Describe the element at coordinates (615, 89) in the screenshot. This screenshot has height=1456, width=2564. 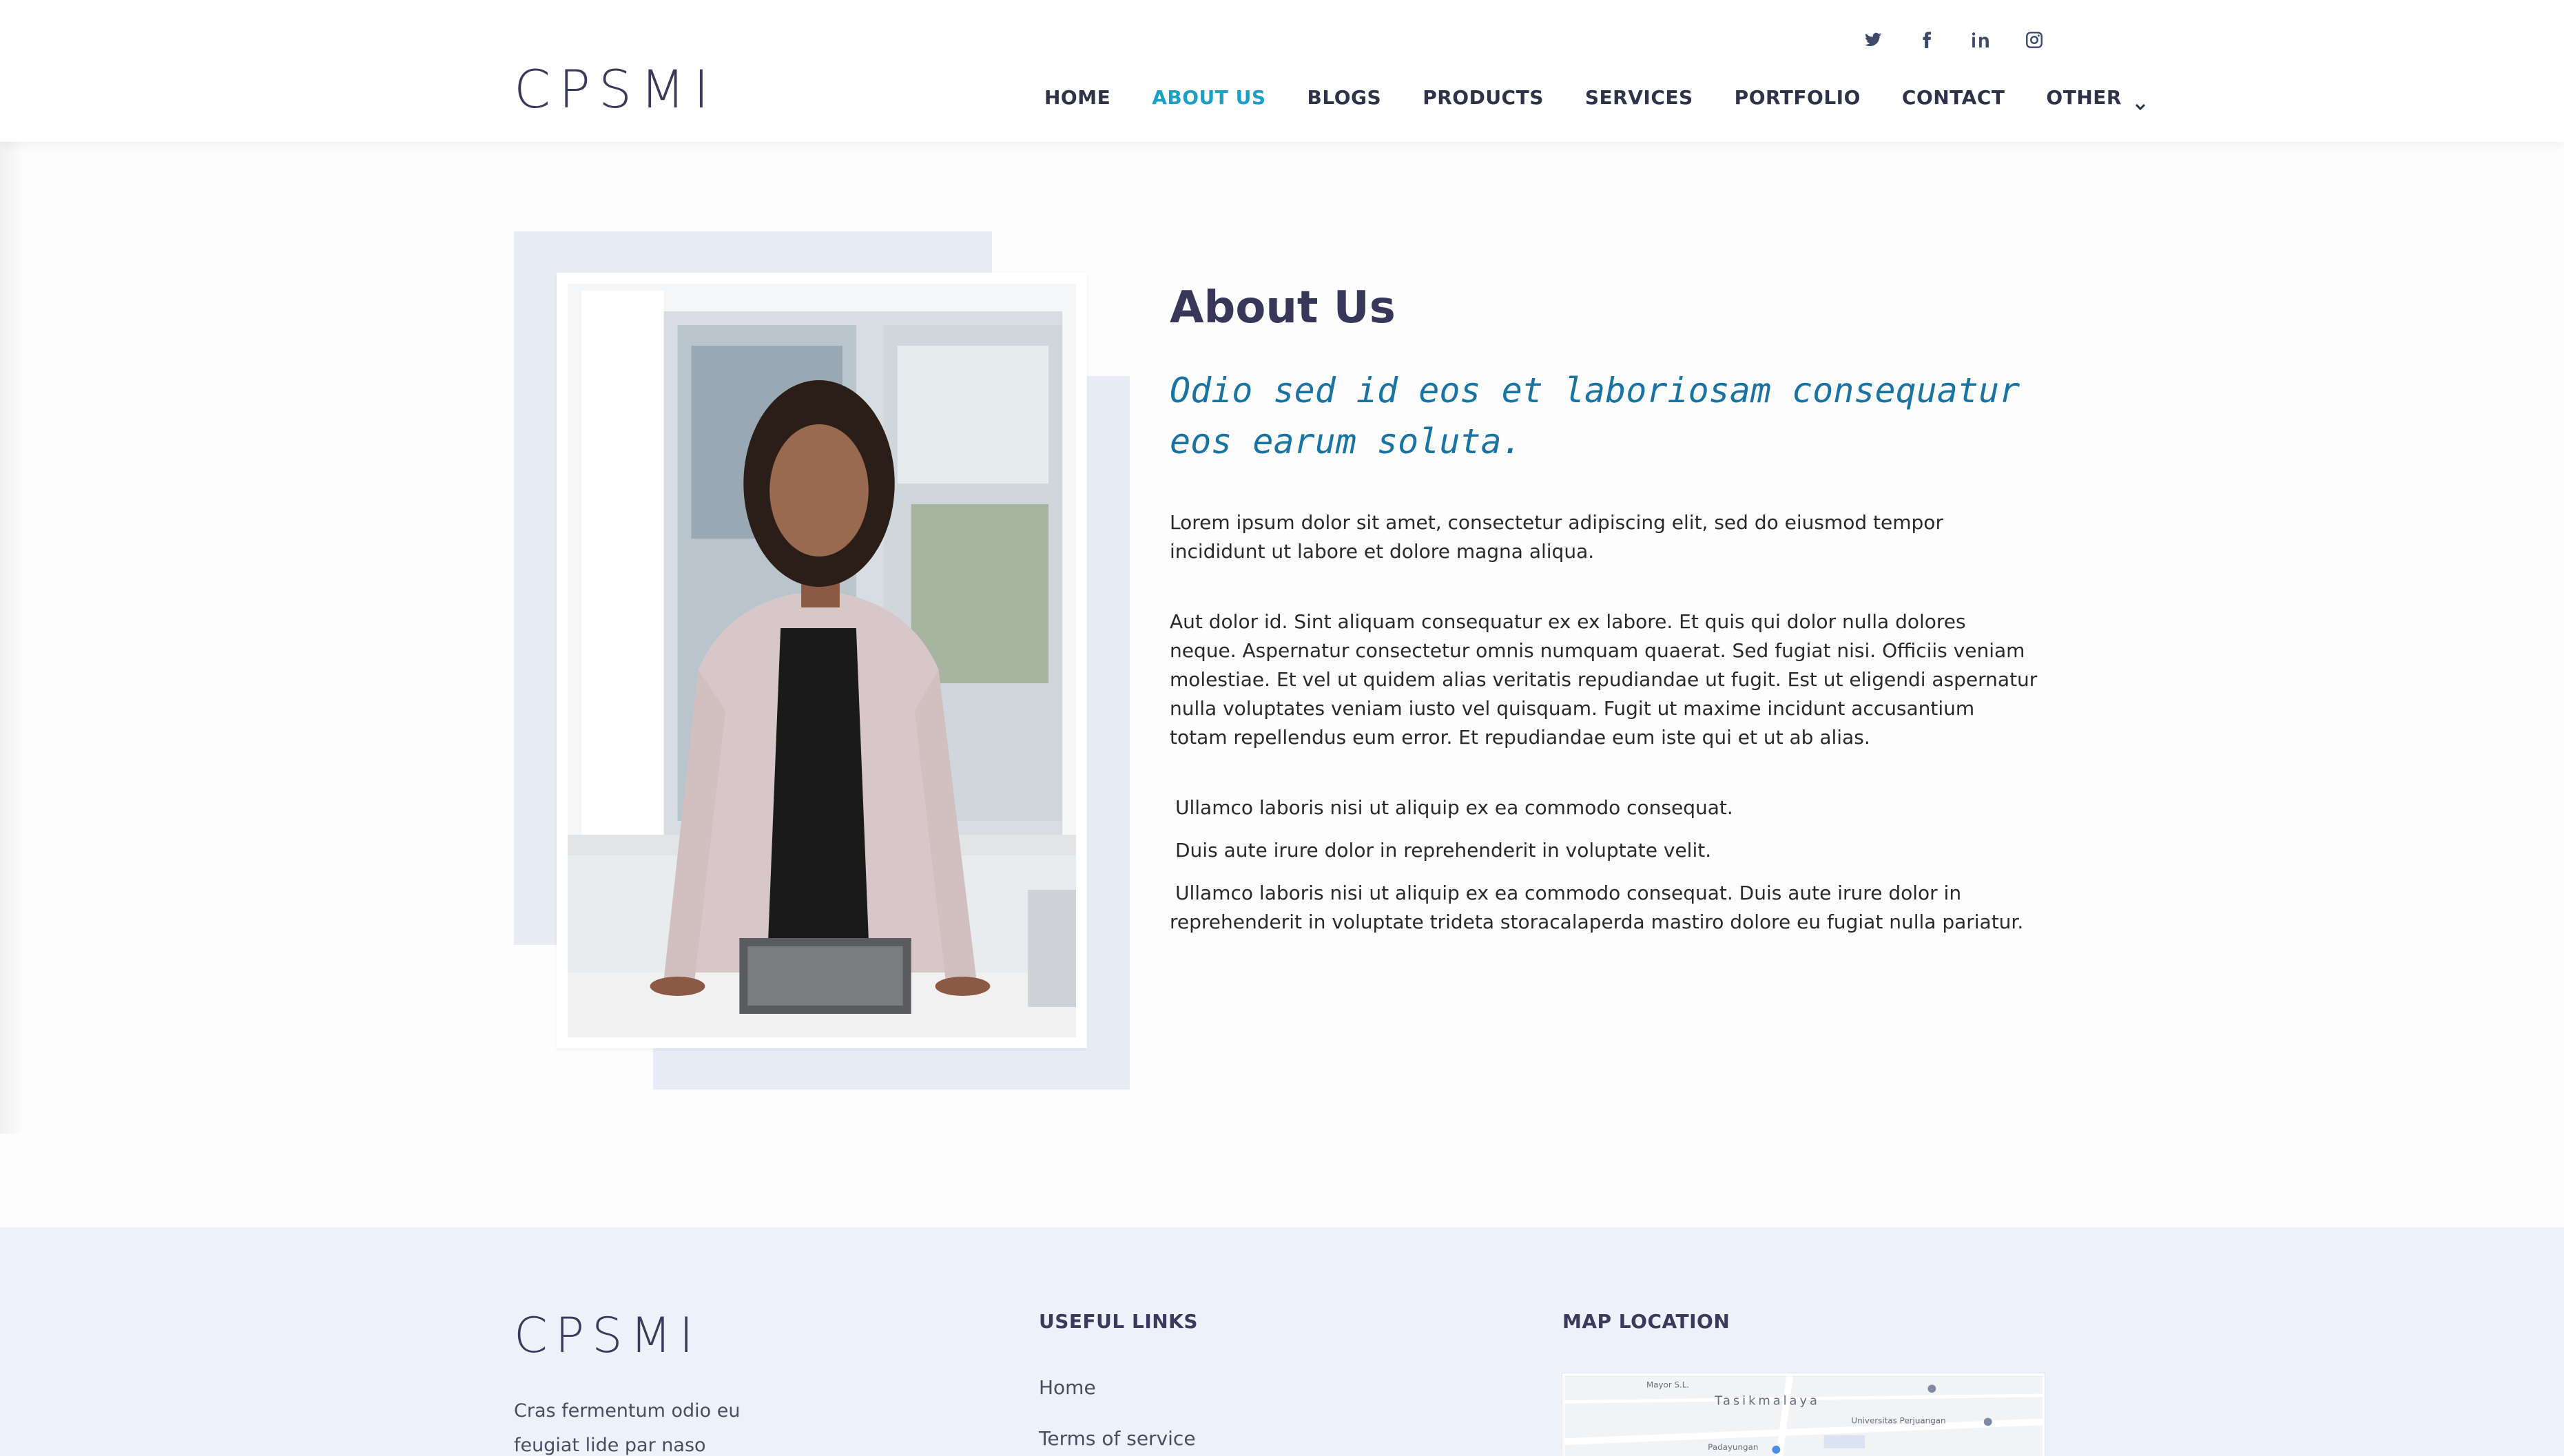
I see `site-logo: CPSMI` at that location.